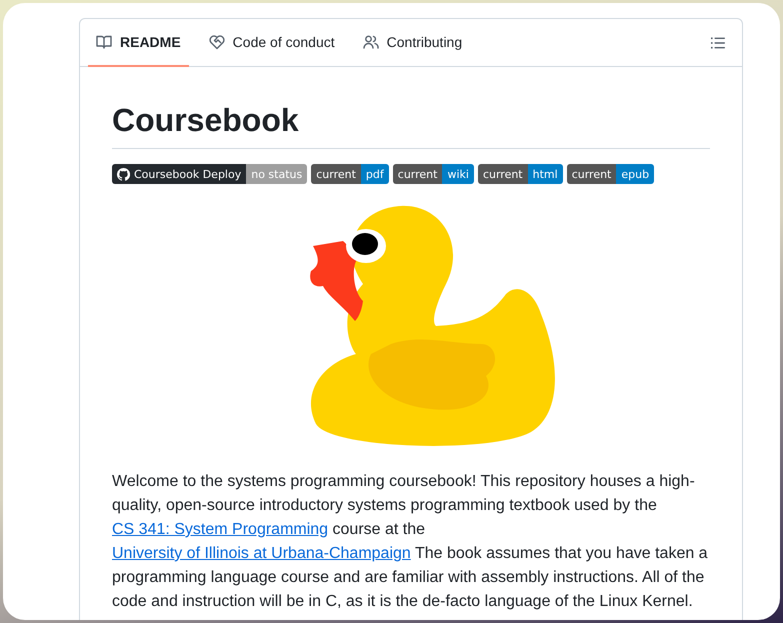 The width and height of the screenshot is (783, 623). Describe the element at coordinates (411, 124) in the screenshot. I see `page-title: Coursebook` at that location.